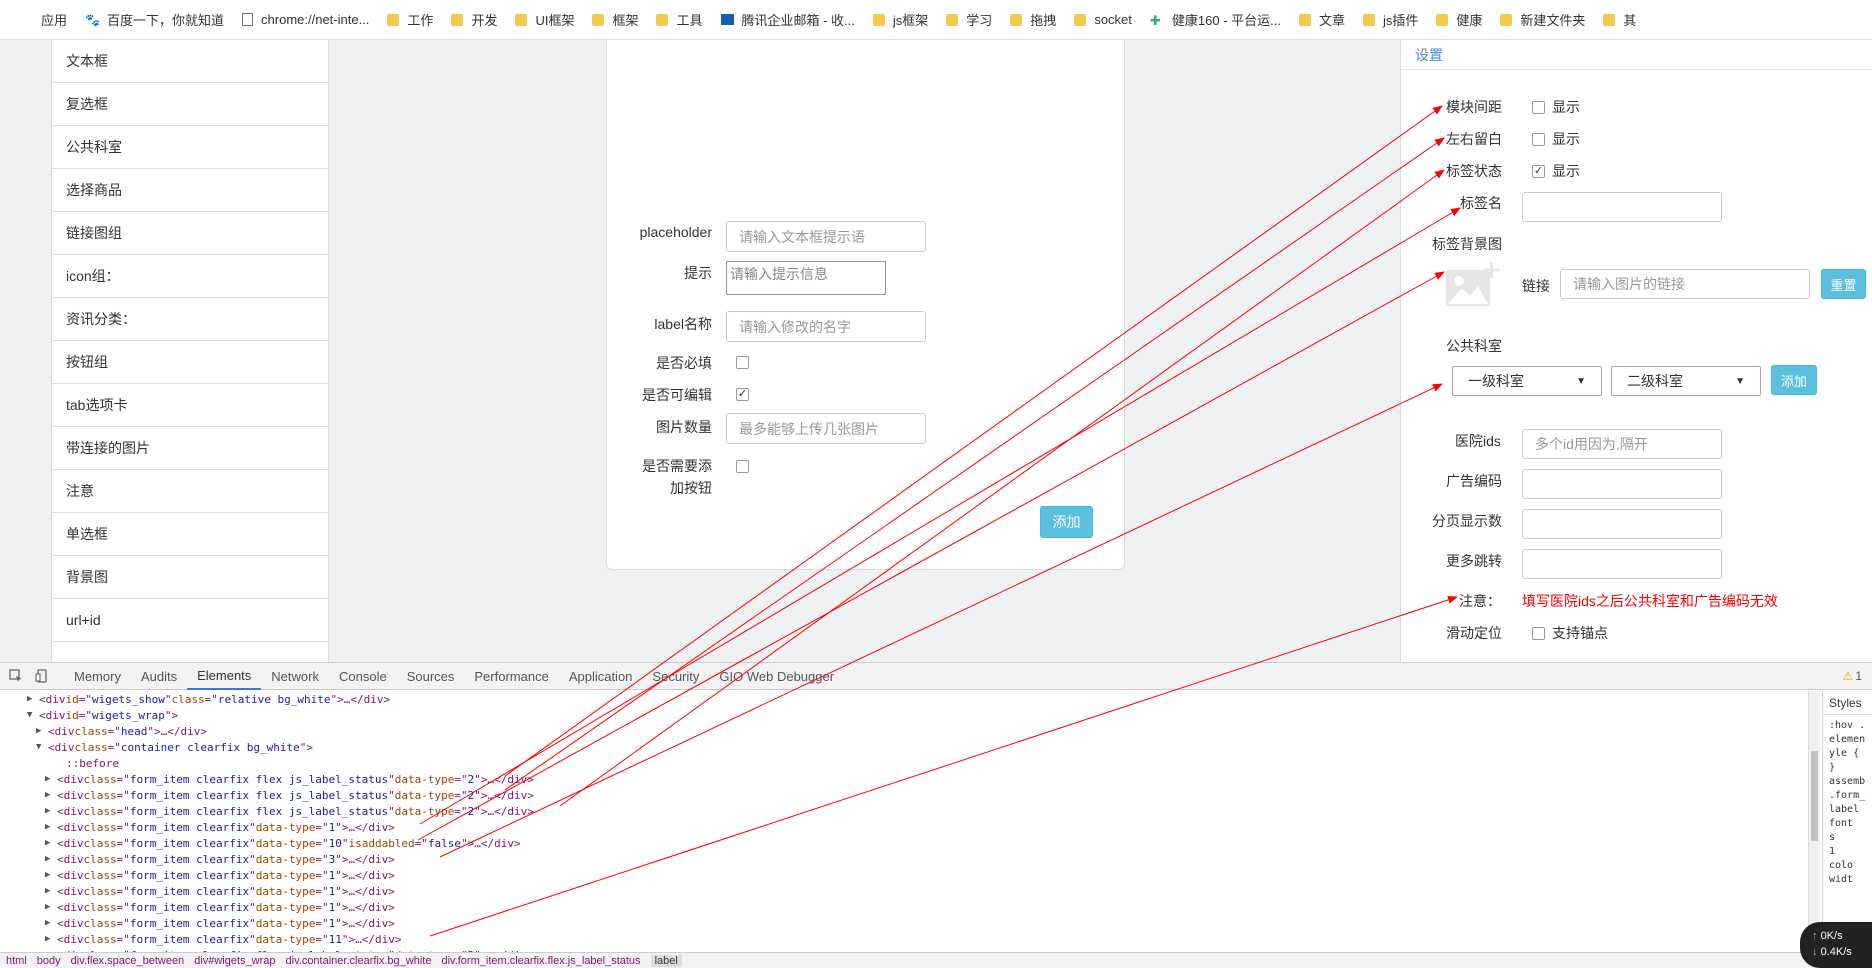 This screenshot has width=1872, height=968. I want to click on inspect-element-icon, so click(16, 676).